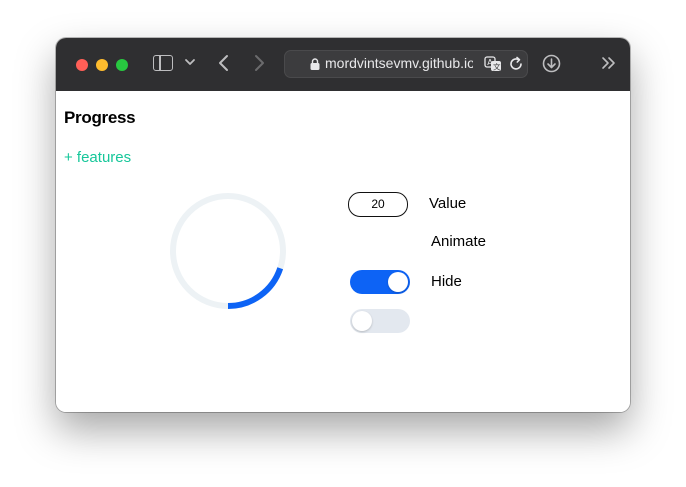  I want to click on lock-icon, so click(315, 64).